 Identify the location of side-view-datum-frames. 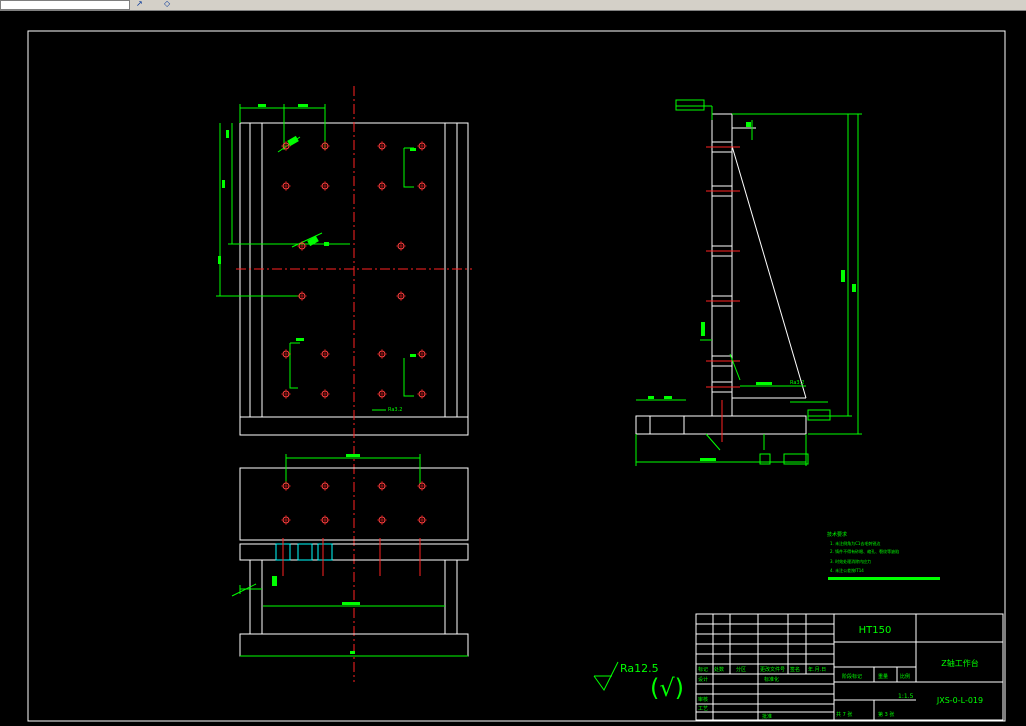
(753, 282).